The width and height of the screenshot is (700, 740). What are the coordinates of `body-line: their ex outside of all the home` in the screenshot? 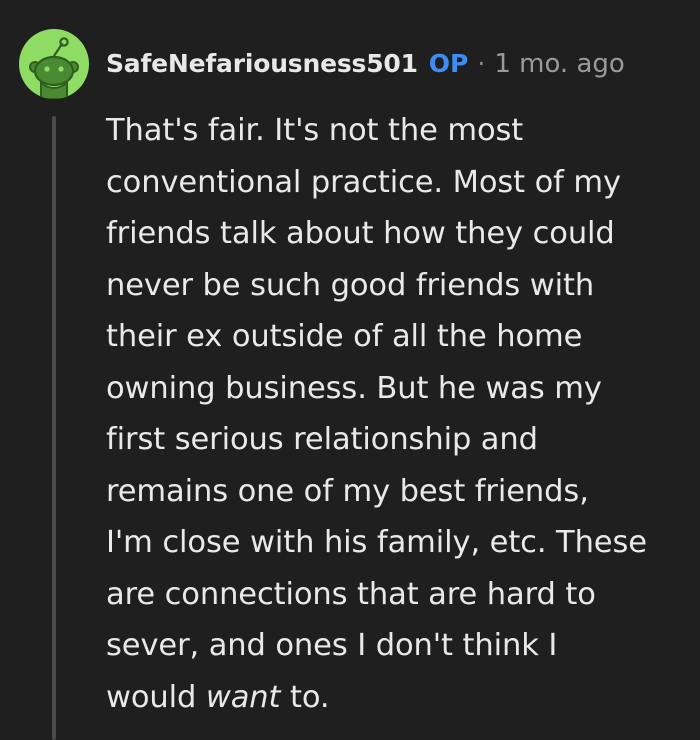 It's located at (344, 336).